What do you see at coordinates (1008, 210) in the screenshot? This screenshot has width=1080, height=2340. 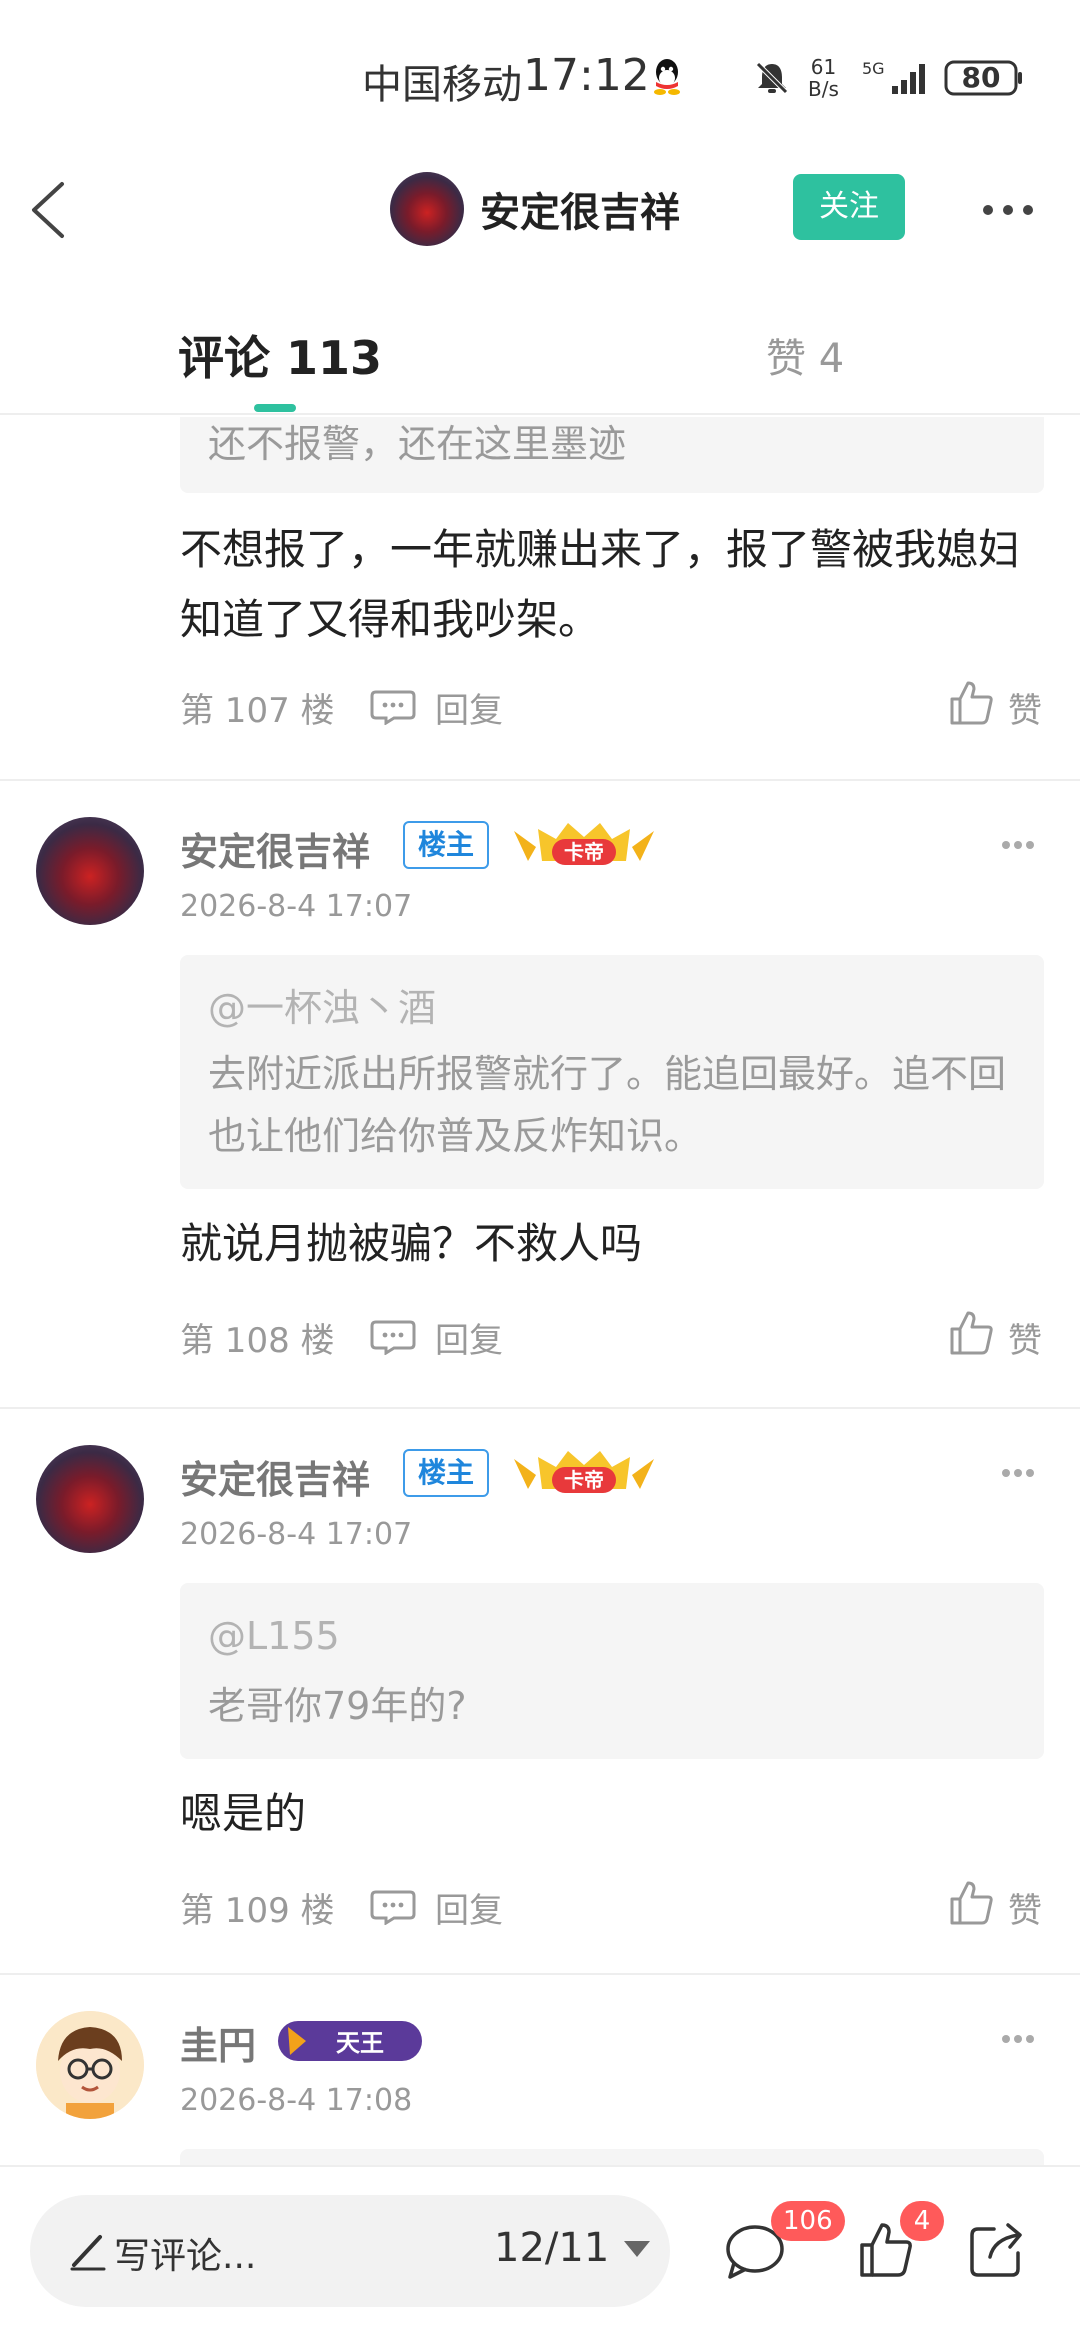 I see `more-options-icon` at bounding box center [1008, 210].